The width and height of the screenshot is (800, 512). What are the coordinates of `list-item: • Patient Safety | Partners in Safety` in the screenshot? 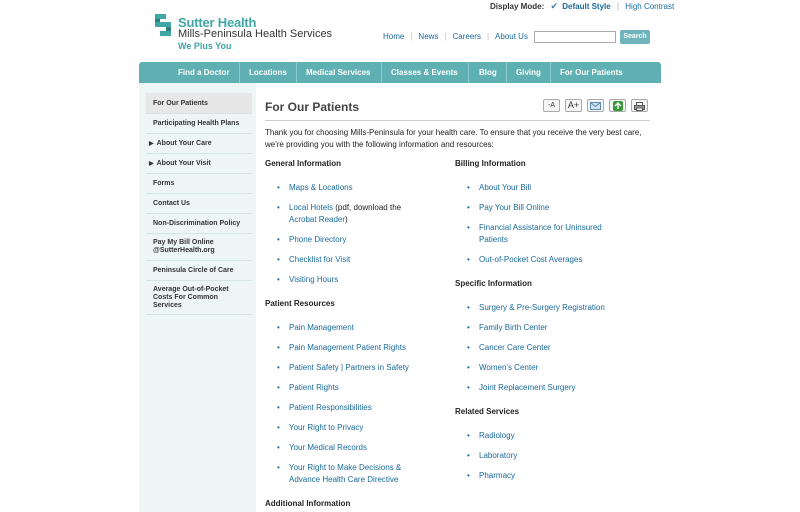 It's located at (343, 368).